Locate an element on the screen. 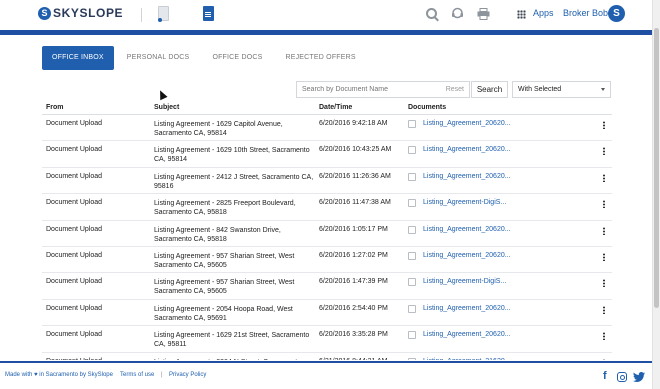  vertical-scrollbar is located at coordinates (656, 194).